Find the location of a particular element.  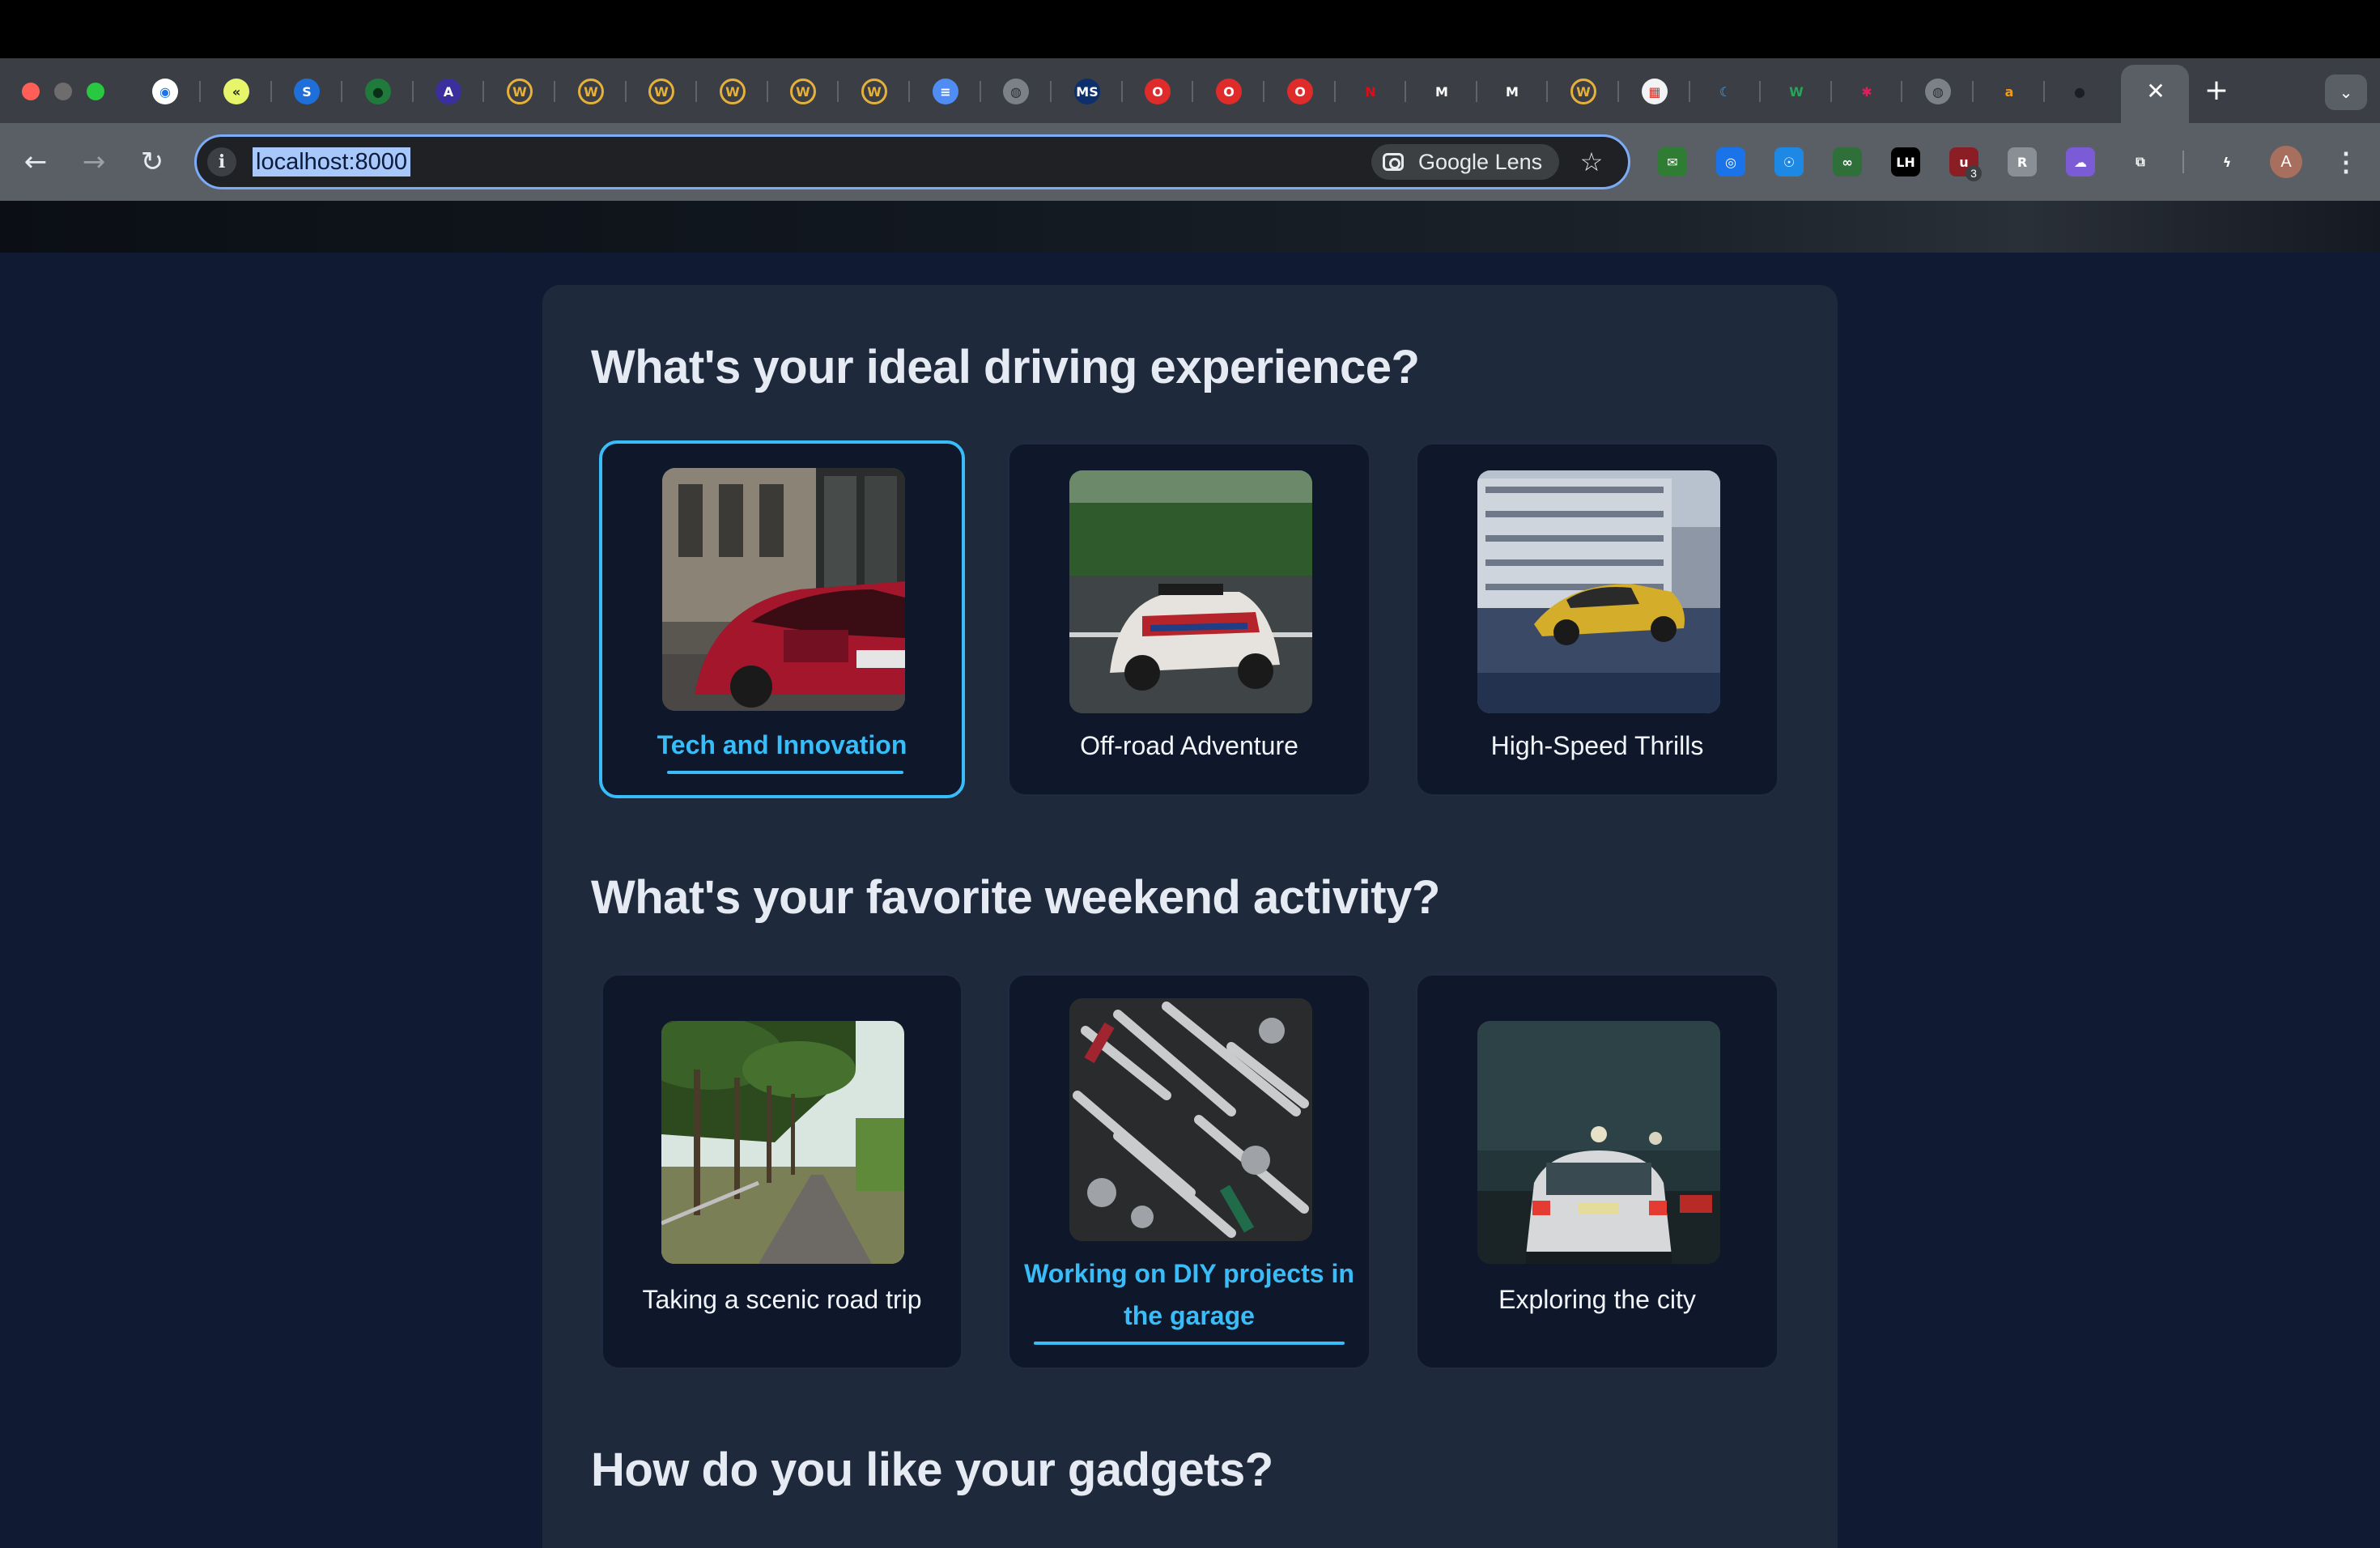

option-card-tech-and-innovation: Tech and Innovation is located at coordinates (782, 619).